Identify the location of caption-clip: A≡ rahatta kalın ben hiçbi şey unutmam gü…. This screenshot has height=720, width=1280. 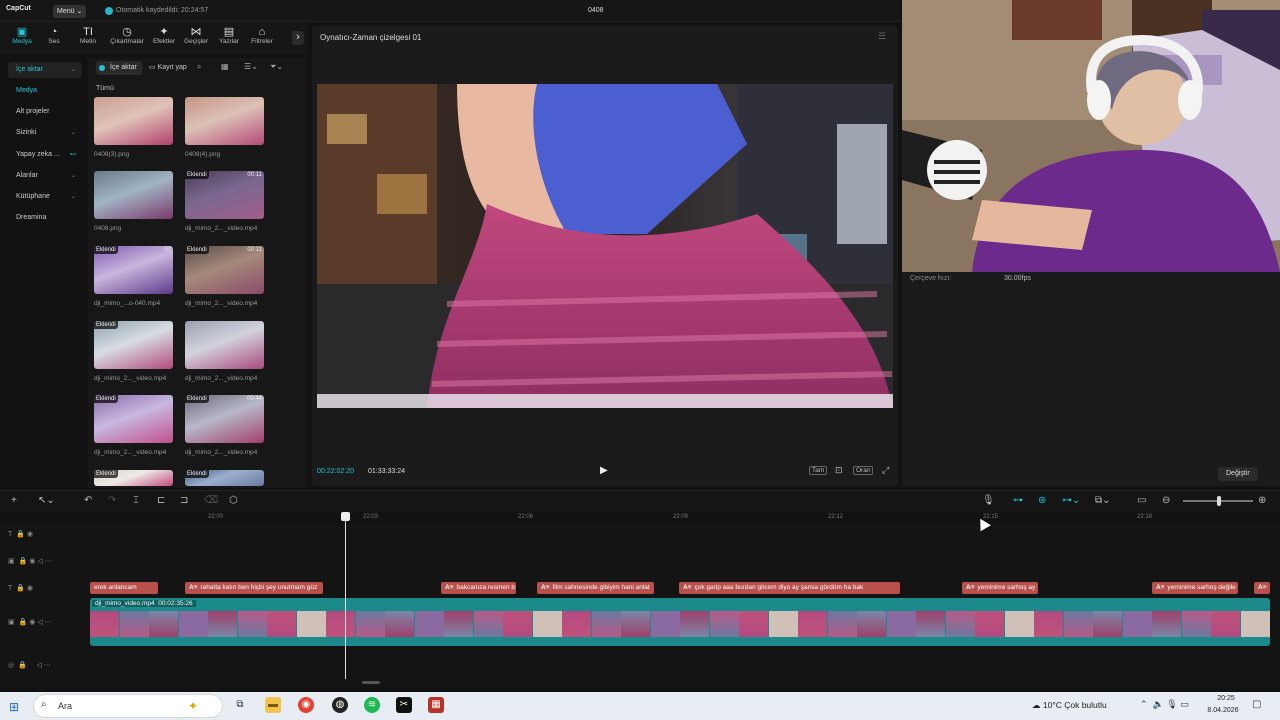
(254, 588).